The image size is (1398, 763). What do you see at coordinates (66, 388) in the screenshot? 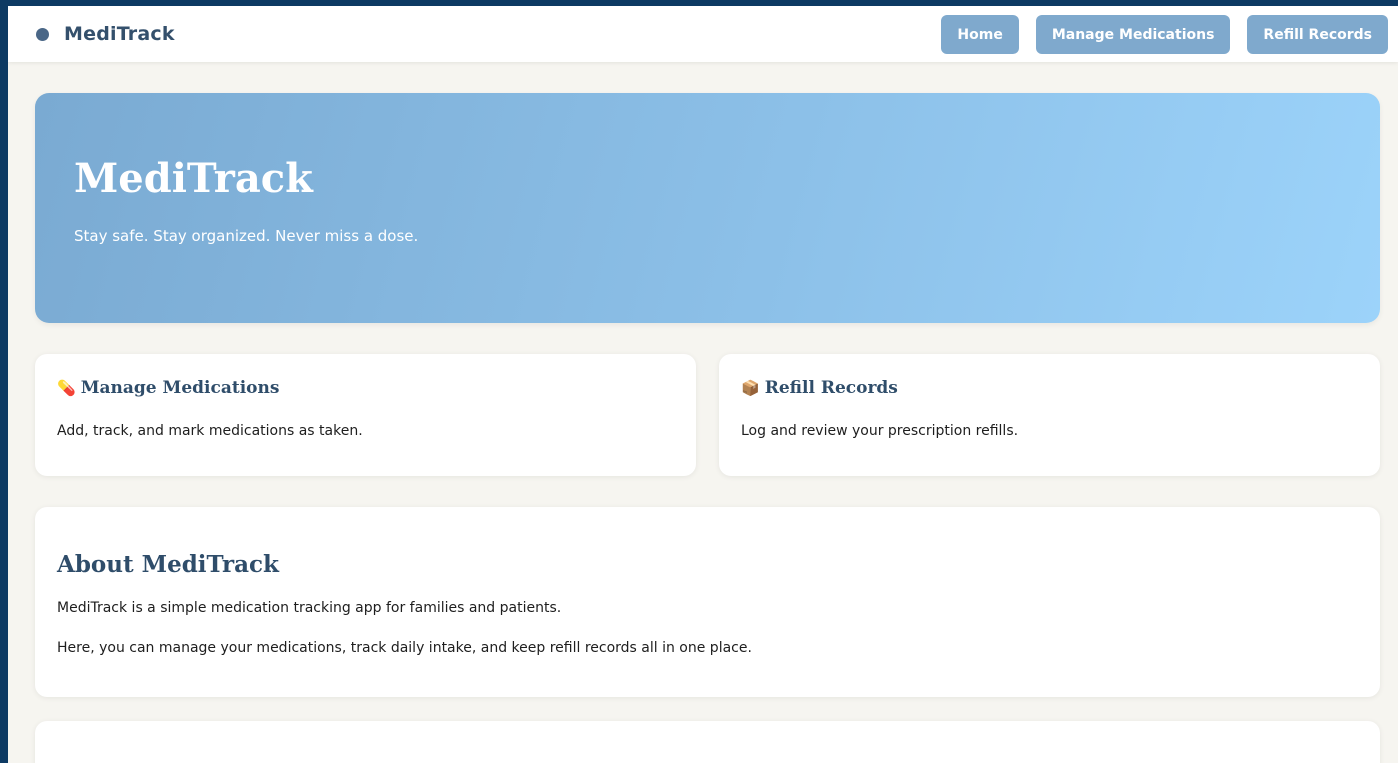
I see `pill-icon: 💊` at bounding box center [66, 388].